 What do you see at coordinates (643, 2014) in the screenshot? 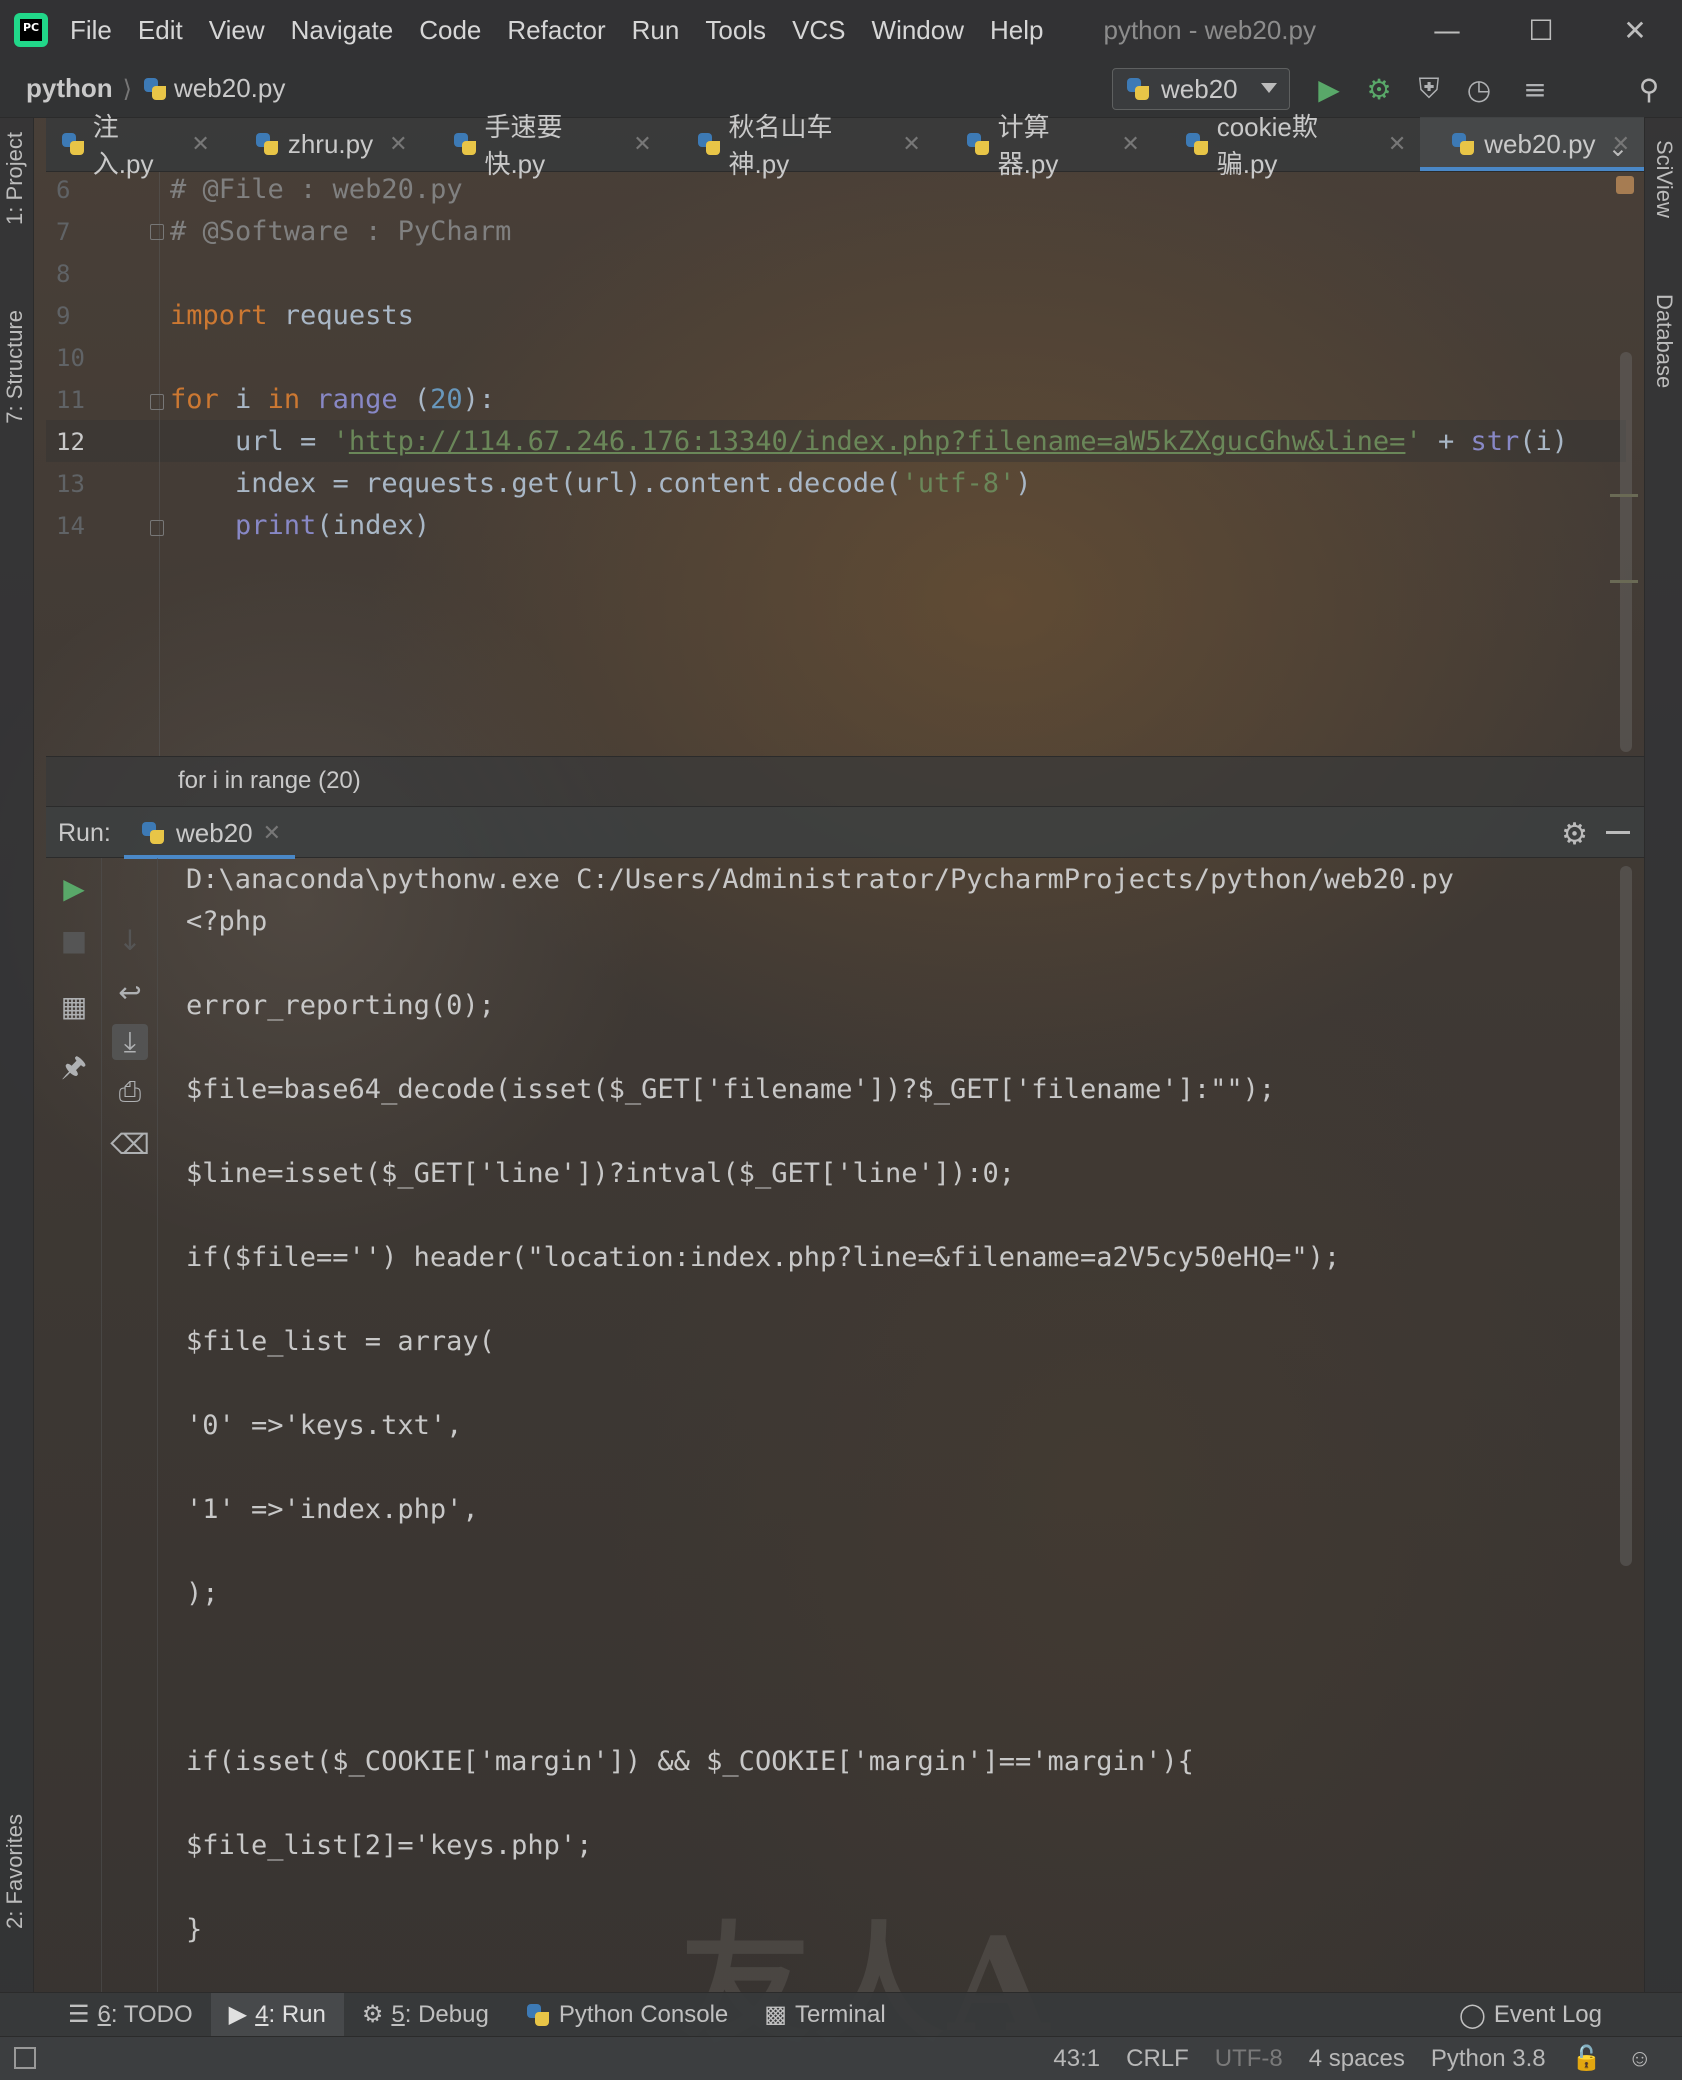
I see `python-console-label: Python Console` at bounding box center [643, 2014].